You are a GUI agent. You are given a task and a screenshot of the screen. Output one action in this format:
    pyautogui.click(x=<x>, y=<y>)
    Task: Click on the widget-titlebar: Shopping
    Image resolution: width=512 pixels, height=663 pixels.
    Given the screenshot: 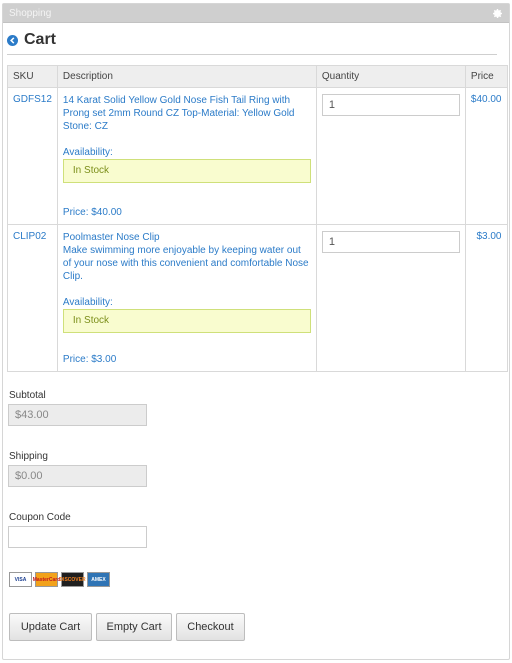 What is the action you would take?
    pyautogui.click(x=256, y=13)
    